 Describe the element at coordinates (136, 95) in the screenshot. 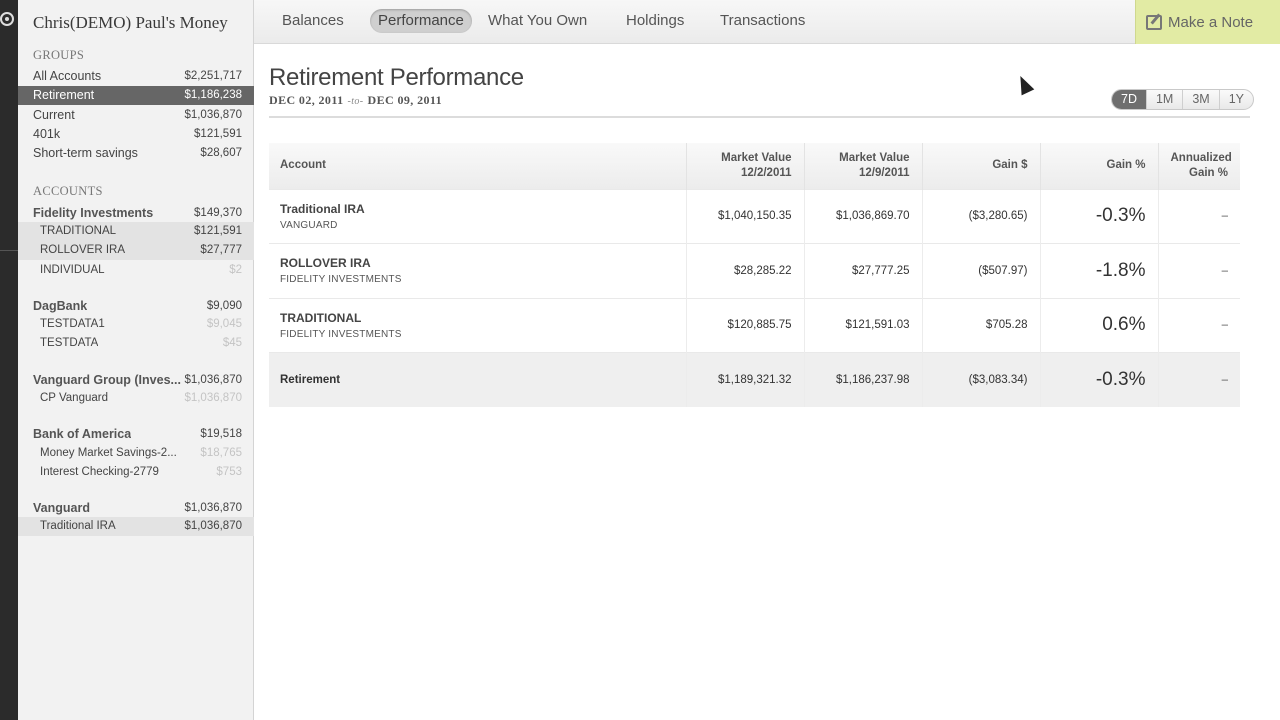

I see `sidebar-group-retirement: Retirement $1,186,238` at that location.